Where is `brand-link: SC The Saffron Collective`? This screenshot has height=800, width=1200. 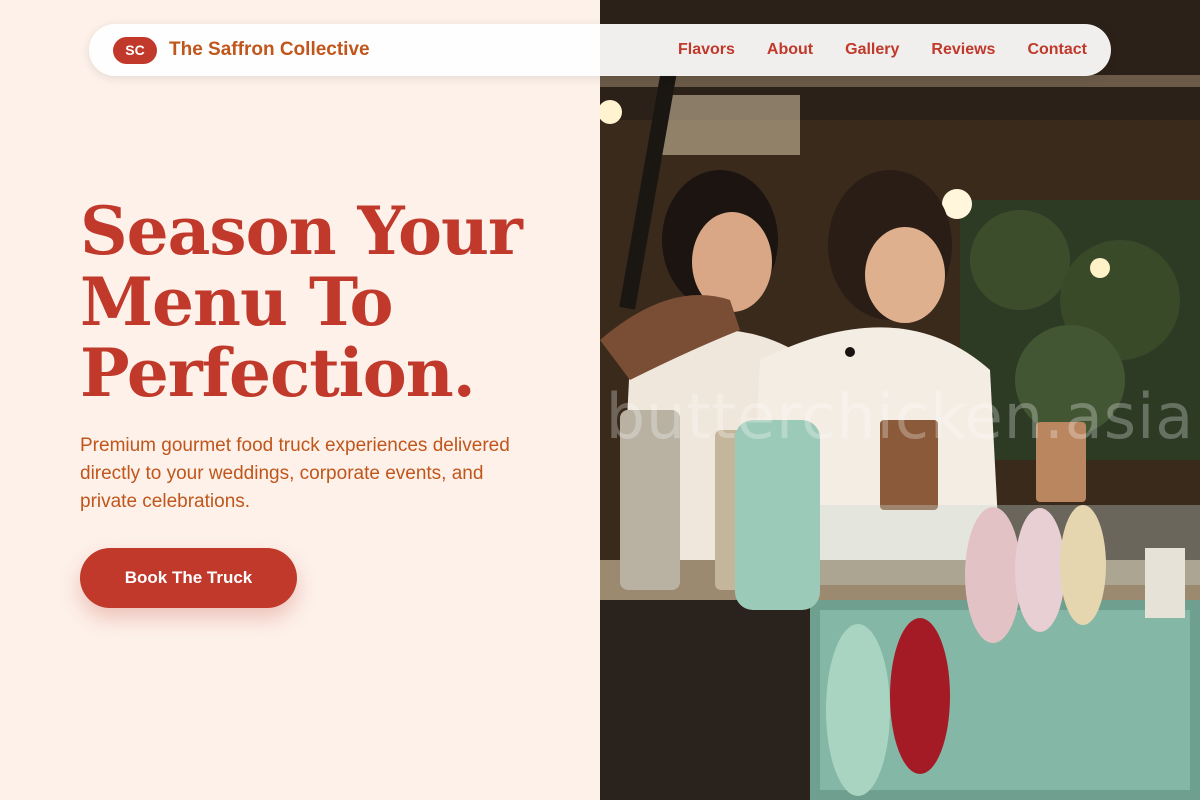
brand-link: SC The Saffron Collective is located at coordinates (241, 50).